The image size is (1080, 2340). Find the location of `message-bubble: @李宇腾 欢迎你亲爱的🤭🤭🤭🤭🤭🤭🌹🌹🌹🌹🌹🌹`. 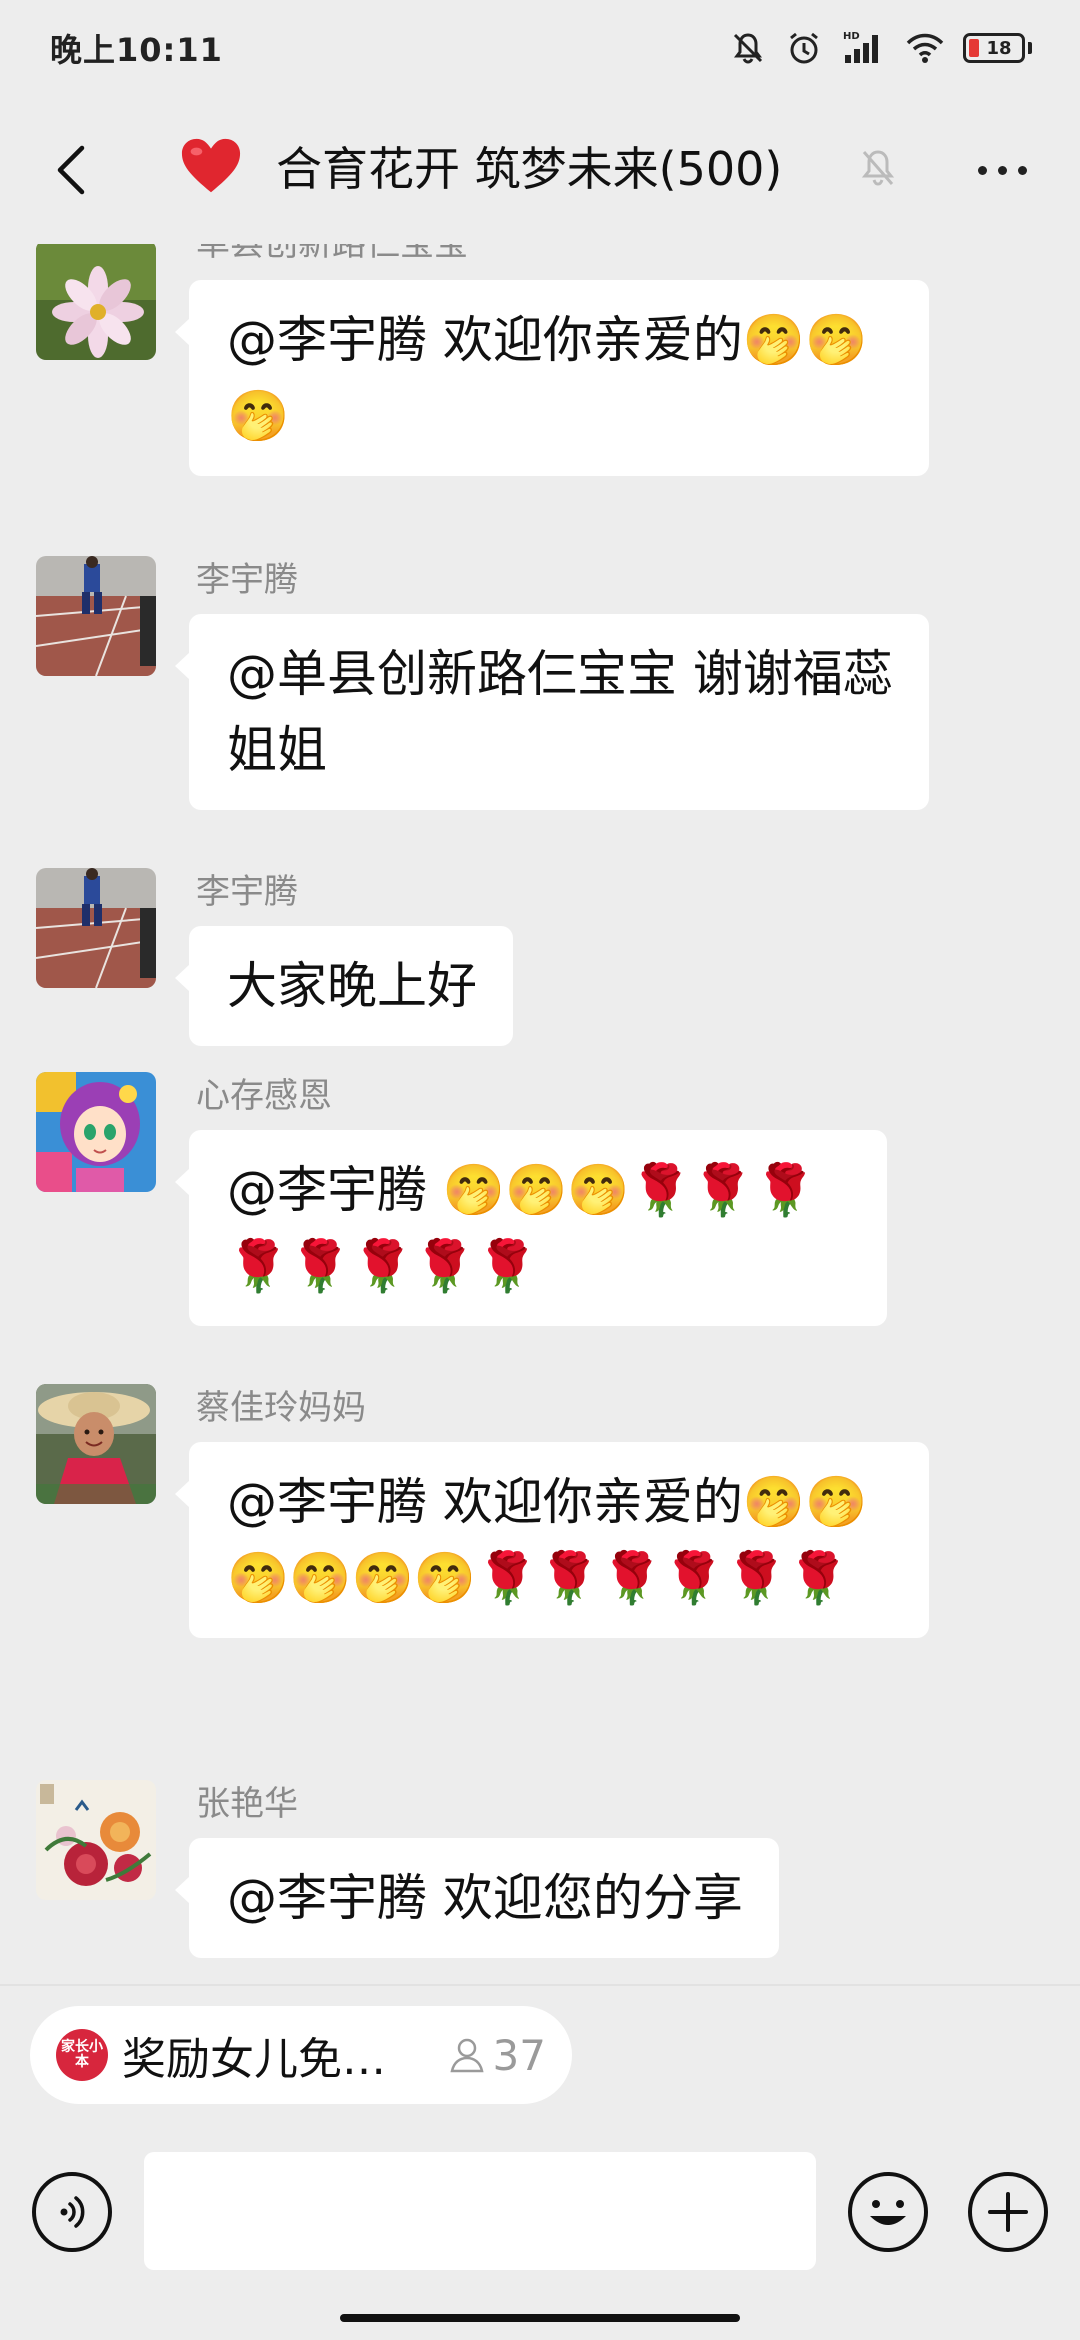

message-bubble: @李宇腾 欢迎你亲爱的🤭🤭🤭🤭🤭🤭🌹🌹🌹🌹🌹🌹 is located at coordinates (552, 1540).